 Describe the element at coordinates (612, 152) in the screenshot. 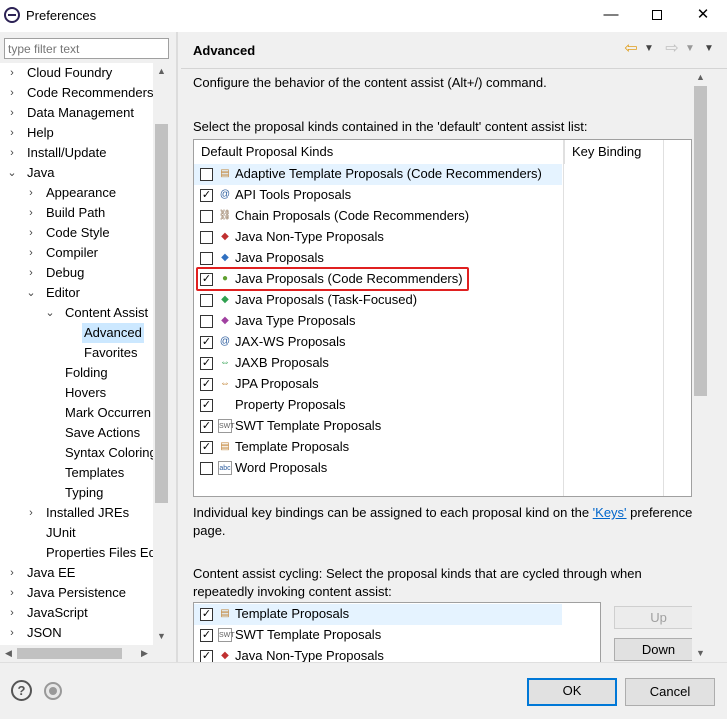

I see `column-header-key-binding: Key Binding` at that location.